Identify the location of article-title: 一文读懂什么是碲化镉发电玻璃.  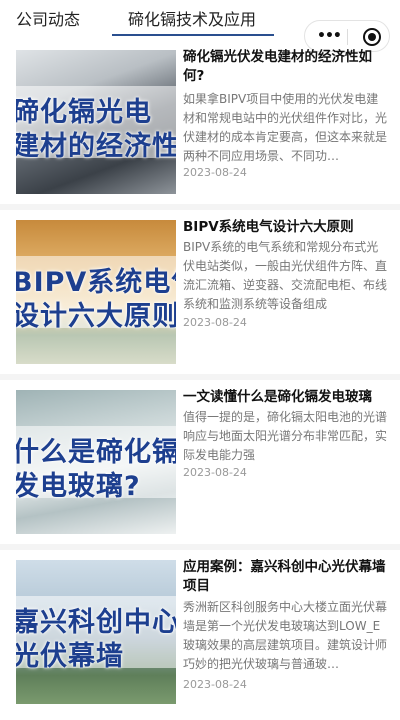
(285, 397).